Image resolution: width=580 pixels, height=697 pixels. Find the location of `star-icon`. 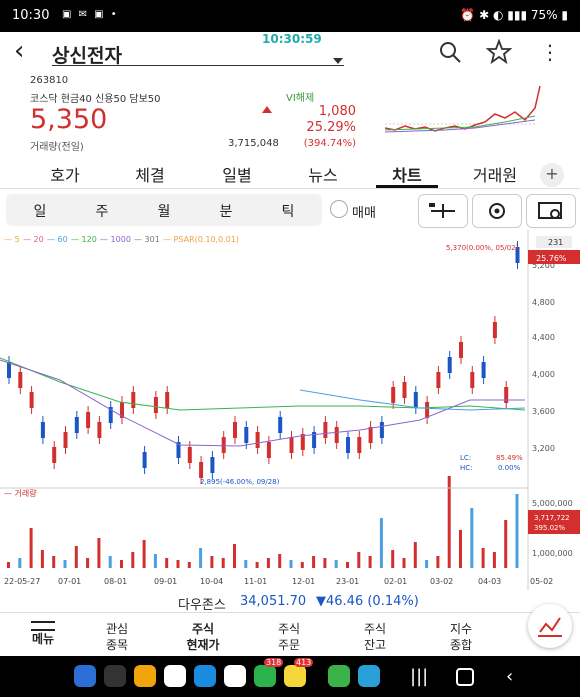

star-icon is located at coordinates (499, 52).